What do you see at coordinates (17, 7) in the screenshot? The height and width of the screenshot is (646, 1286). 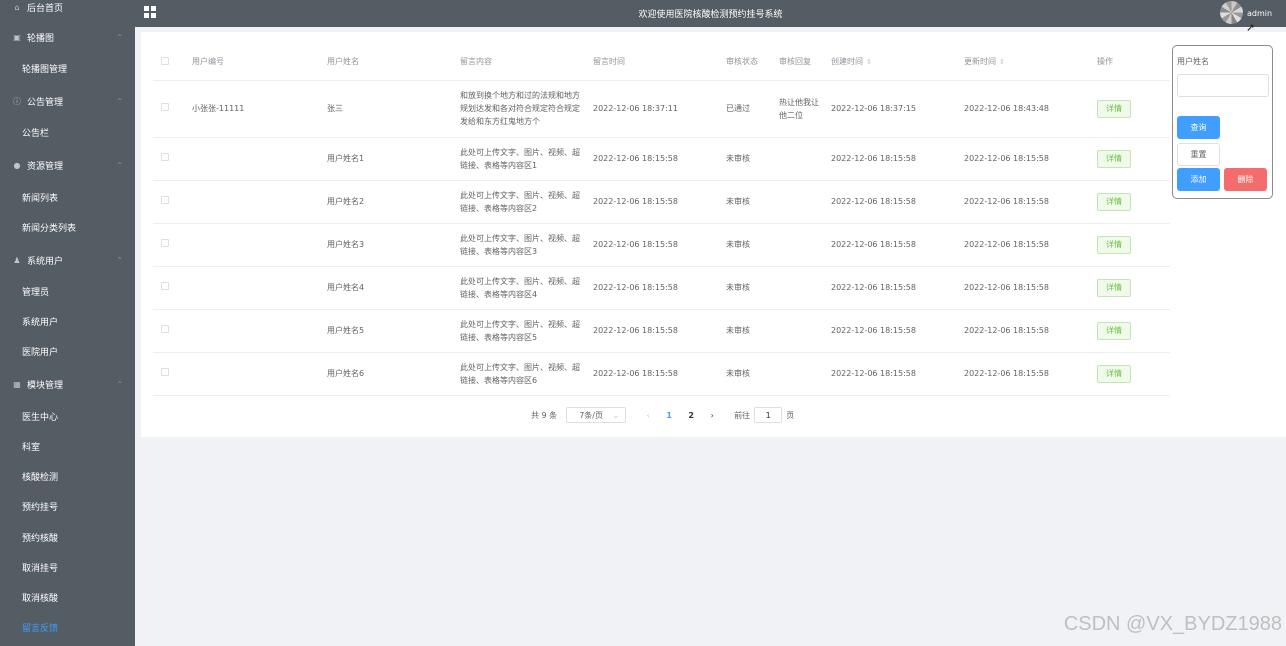 I see `home-icon: ⌂` at bounding box center [17, 7].